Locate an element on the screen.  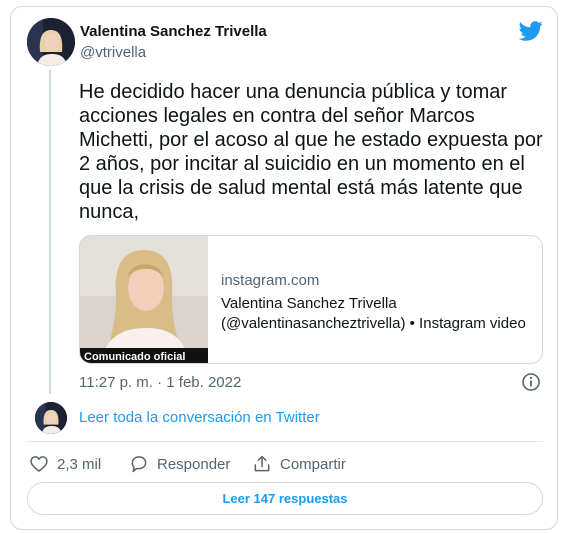
read-conversation-link: Leer toda la conversación en Twitter is located at coordinates (199, 417).